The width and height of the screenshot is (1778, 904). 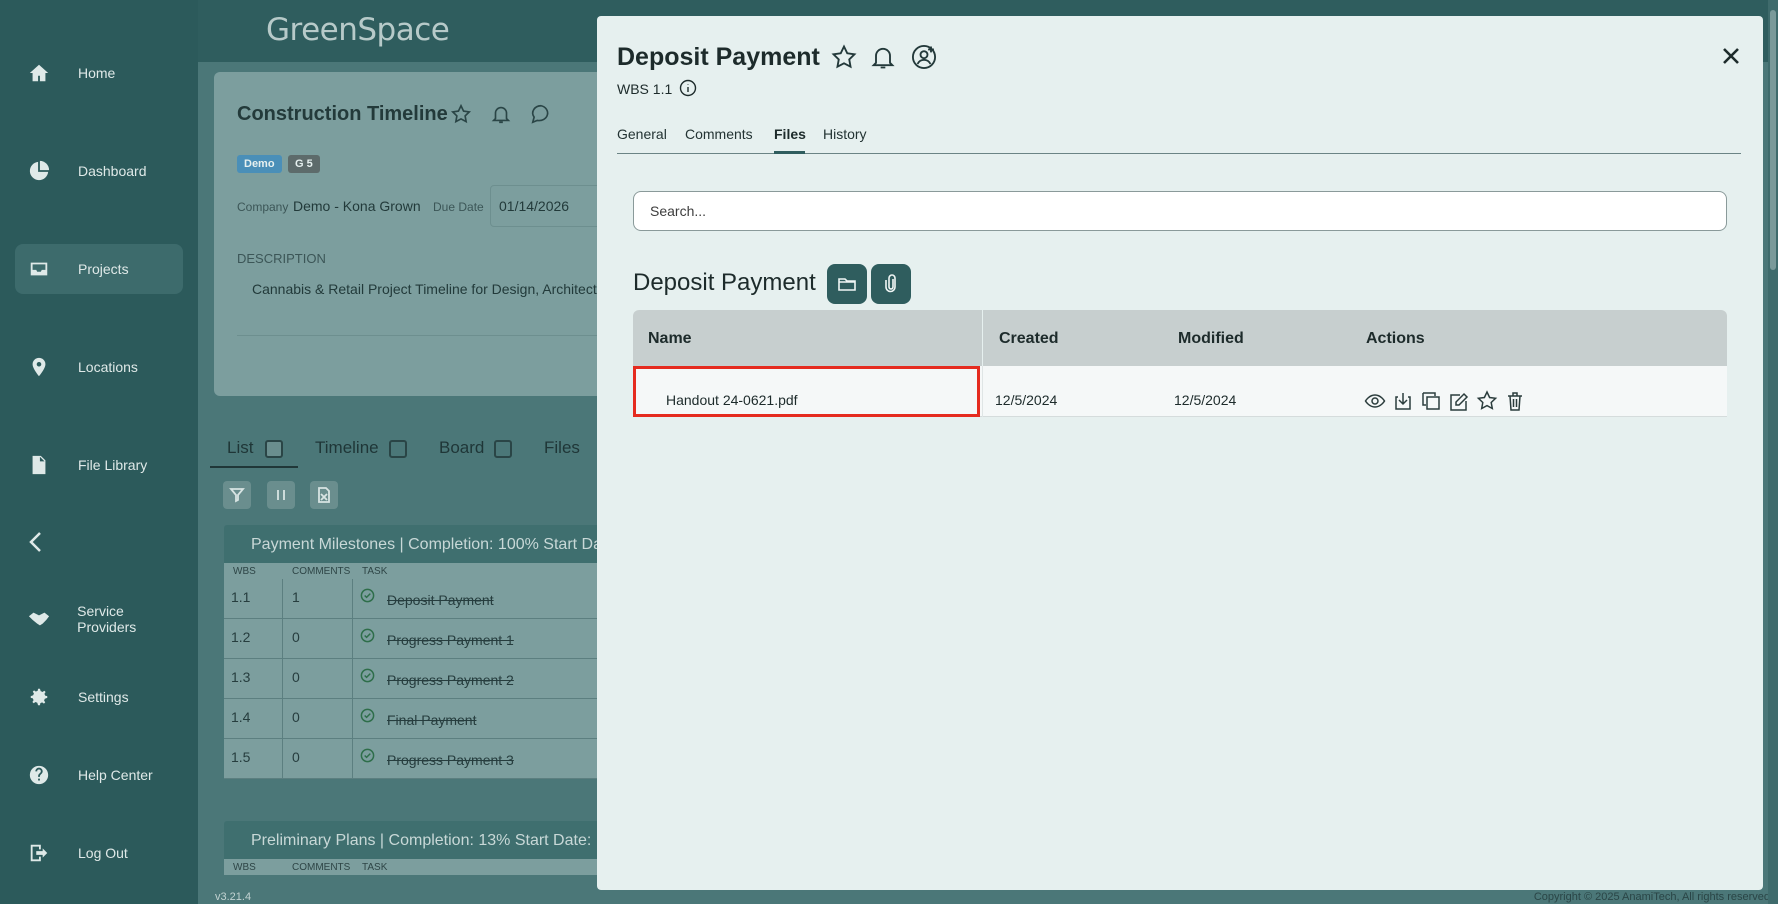 I want to click on due-date-label: Due Date, so click(x=458, y=207).